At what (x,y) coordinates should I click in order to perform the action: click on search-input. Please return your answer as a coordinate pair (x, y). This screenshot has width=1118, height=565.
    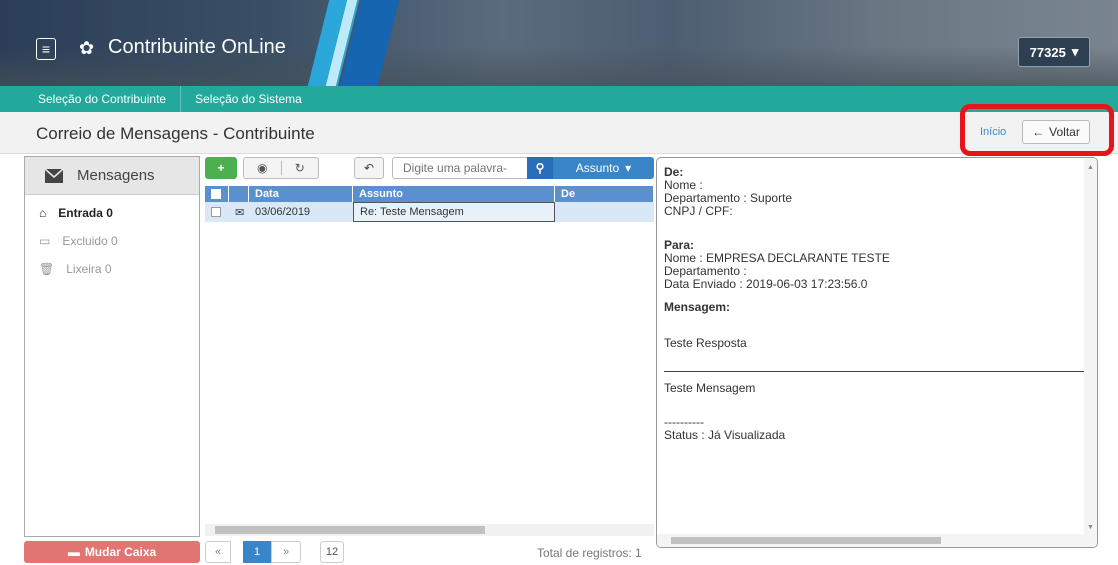
    Looking at the image, I should click on (460, 168).